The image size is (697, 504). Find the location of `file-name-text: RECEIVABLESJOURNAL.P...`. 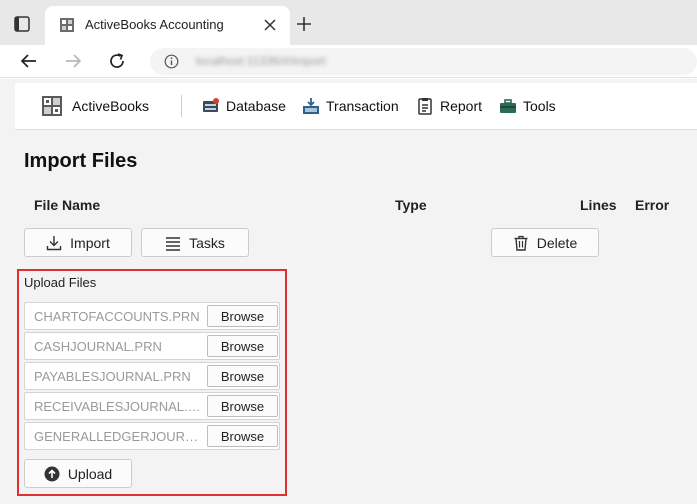

file-name-text: RECEIVABLESJOURNAL.P... is located at coordinates (118, 406).